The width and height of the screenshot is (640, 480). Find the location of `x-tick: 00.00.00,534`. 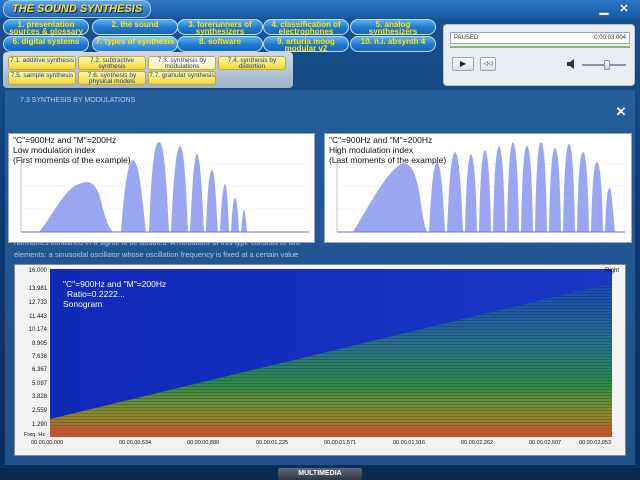

x-tick: 00.00.00,534 is located at coordinates (135, 443).